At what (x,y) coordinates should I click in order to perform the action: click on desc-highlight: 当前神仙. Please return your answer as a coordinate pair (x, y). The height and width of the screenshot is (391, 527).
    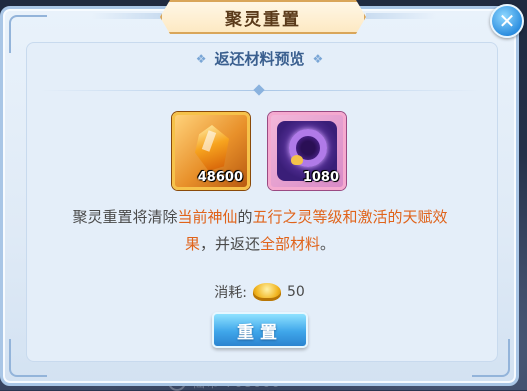
    Looking at the image, I should click on (207, 217).